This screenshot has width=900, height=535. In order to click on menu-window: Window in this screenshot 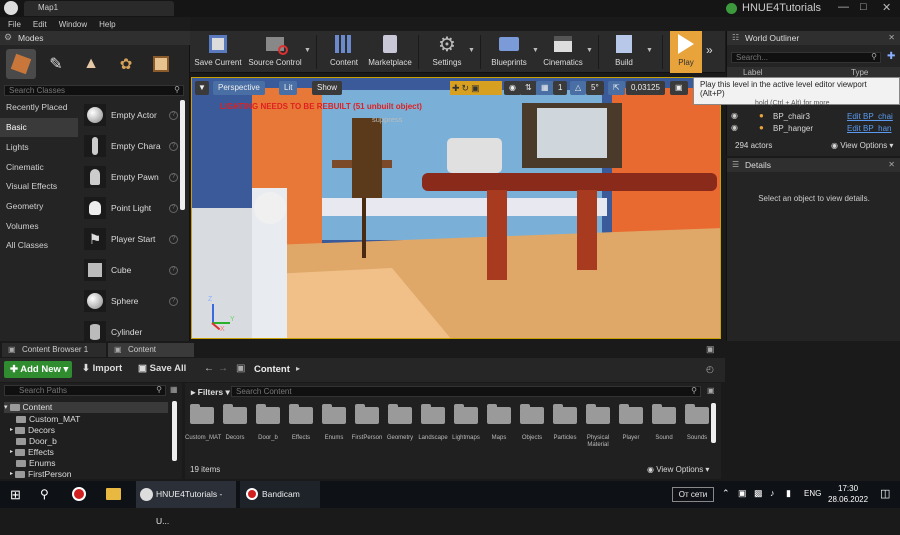, I will do `click(73, 24)`.